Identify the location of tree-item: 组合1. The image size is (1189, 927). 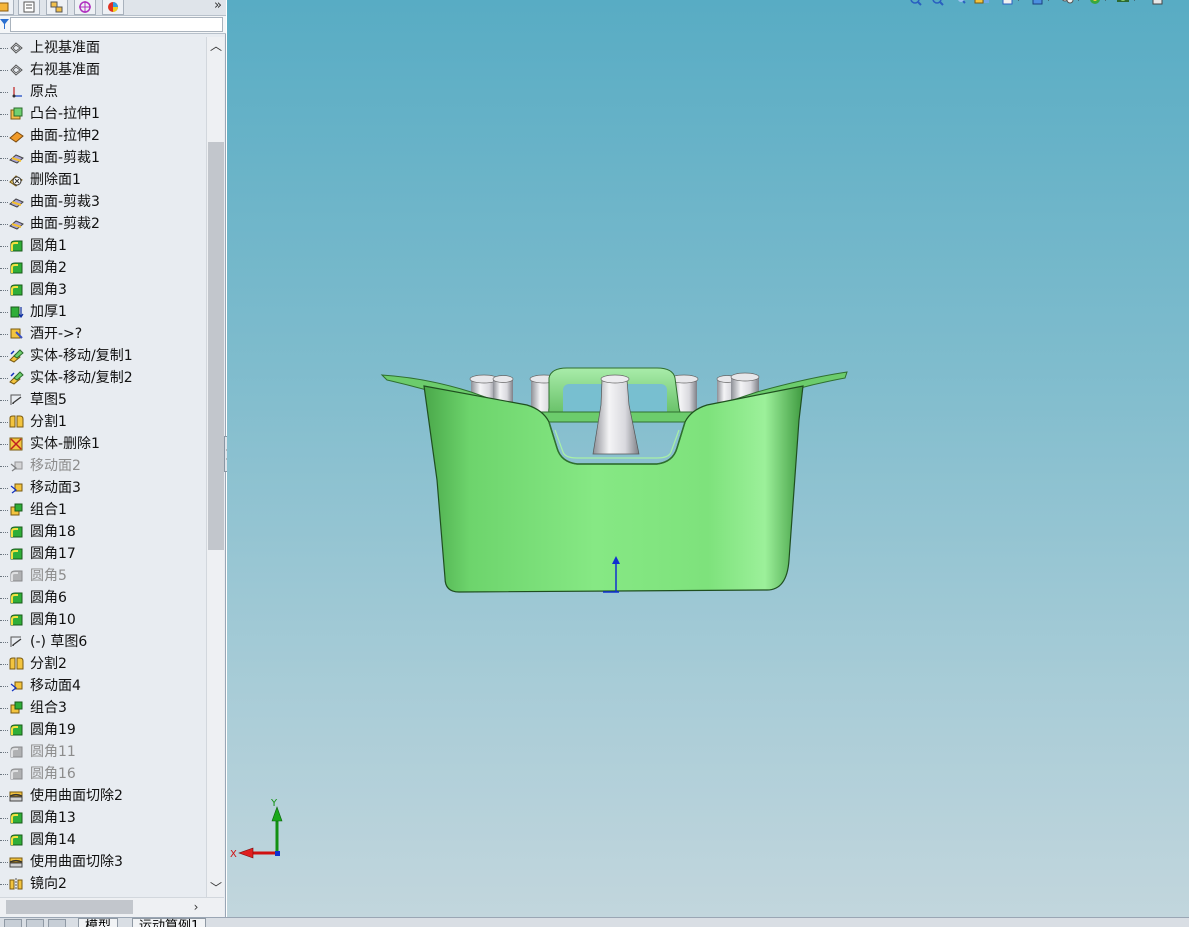
(103, 510).